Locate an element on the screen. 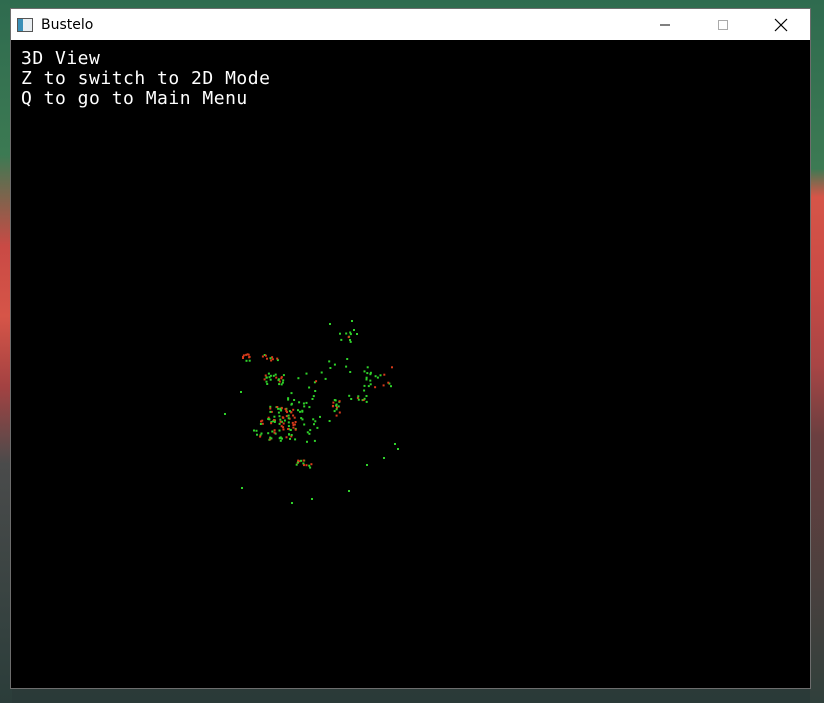  close-button is located at coordinates (781, 24).